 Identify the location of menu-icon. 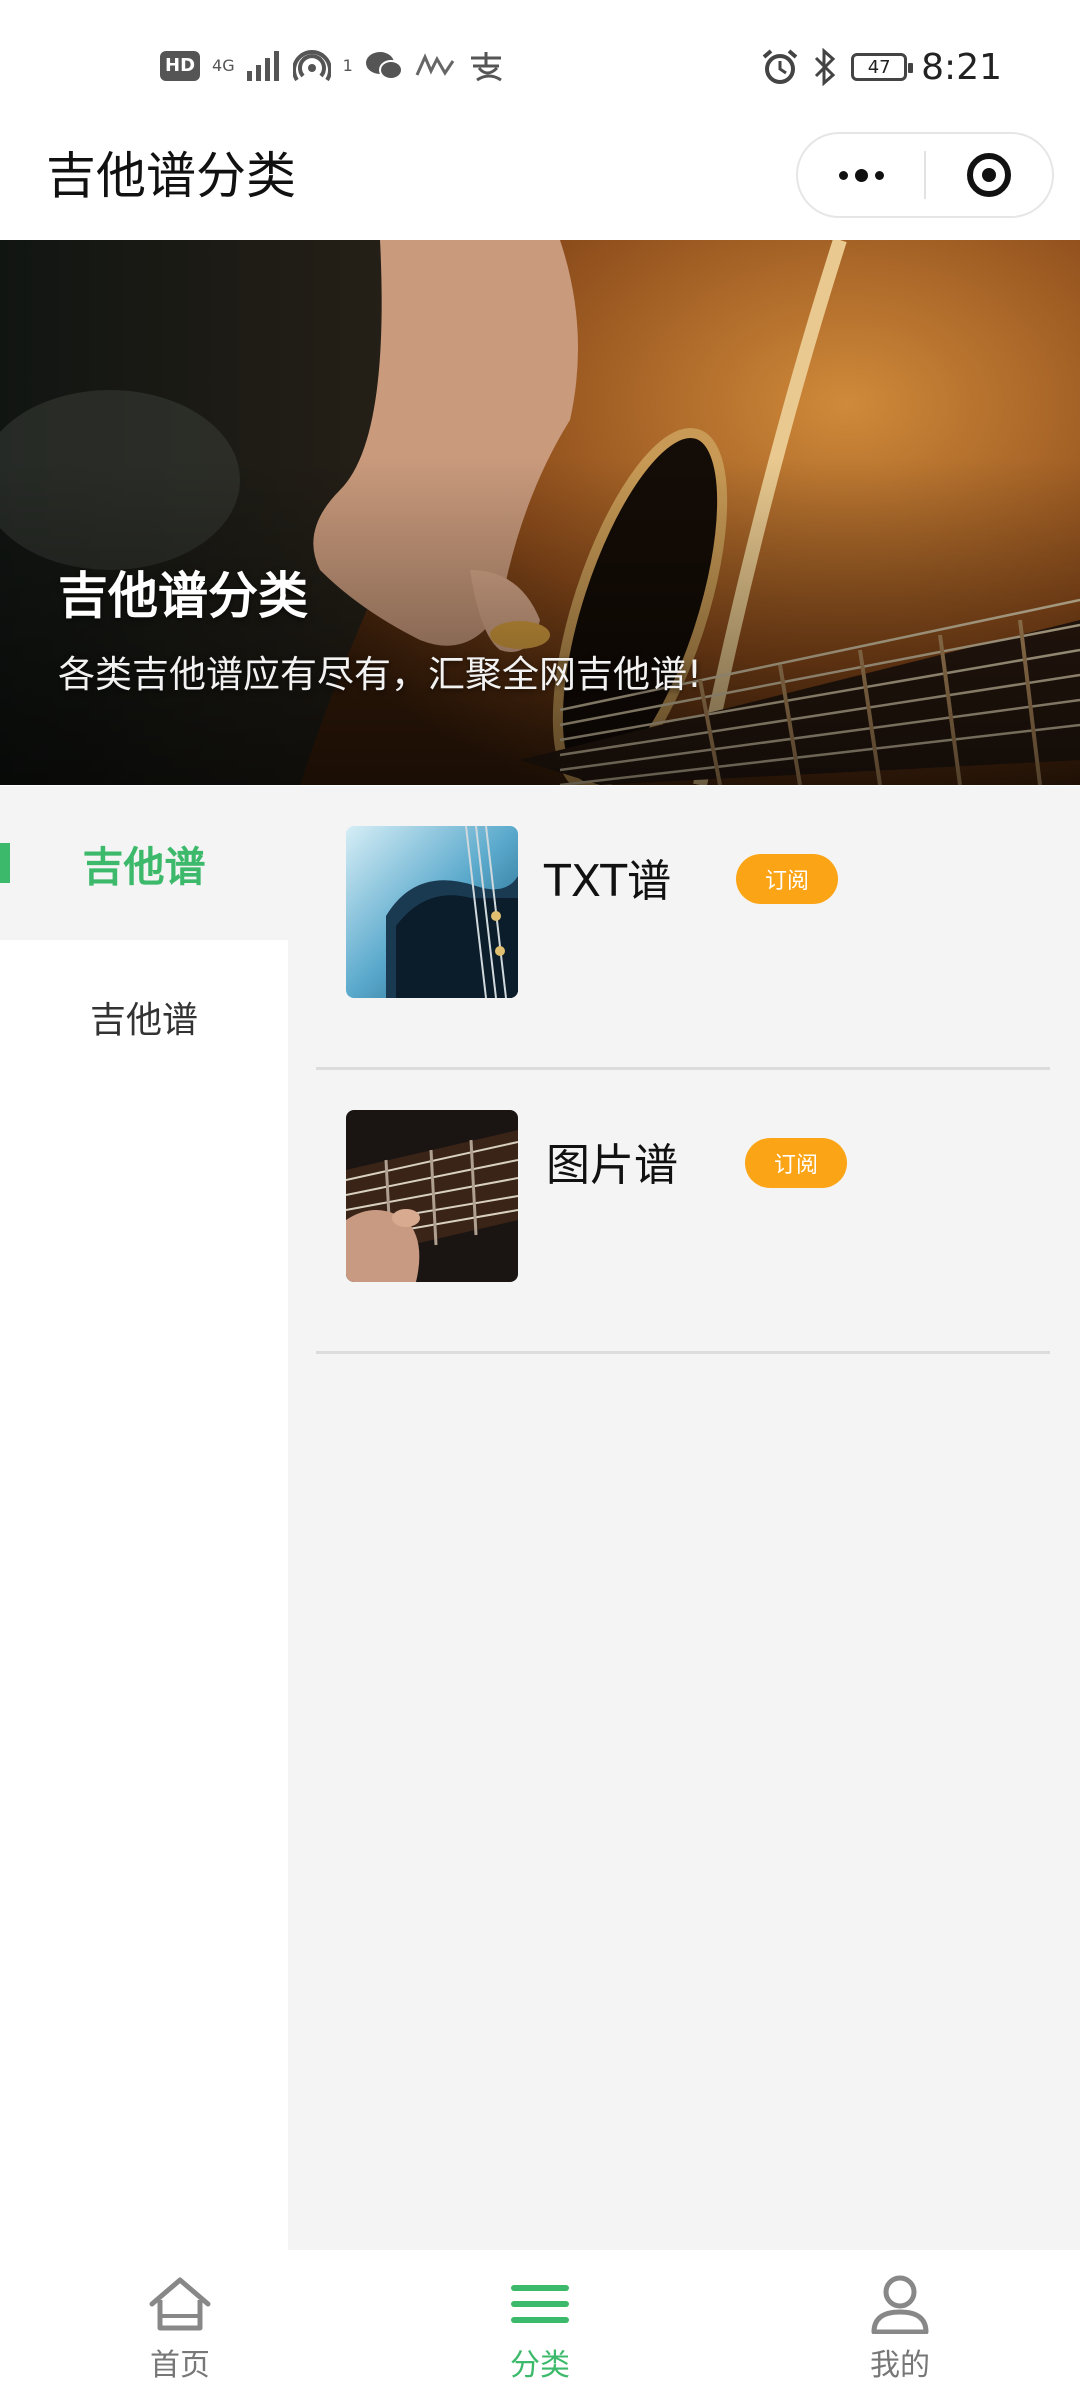
(540, 2304).